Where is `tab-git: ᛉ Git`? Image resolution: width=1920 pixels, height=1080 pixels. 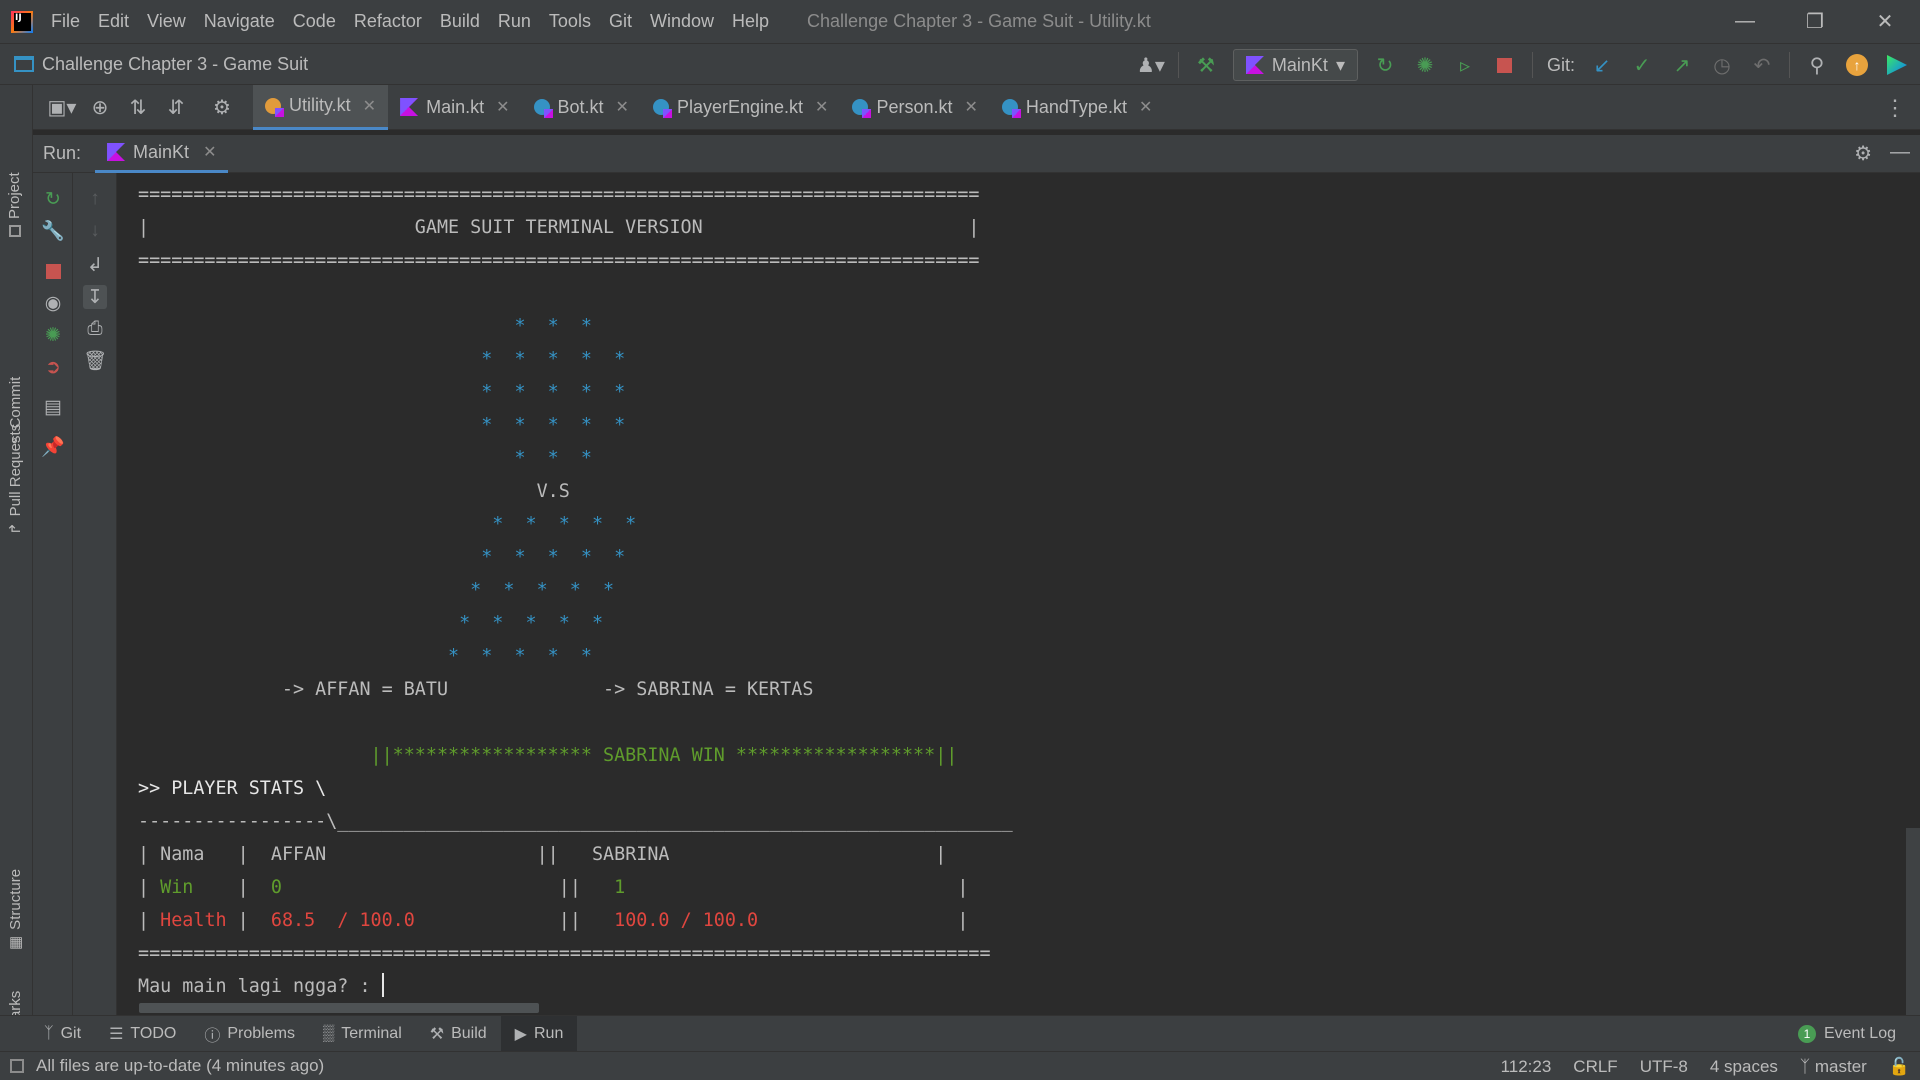 tab-git: ᛉ Git is located at coordinates (62, 1034).